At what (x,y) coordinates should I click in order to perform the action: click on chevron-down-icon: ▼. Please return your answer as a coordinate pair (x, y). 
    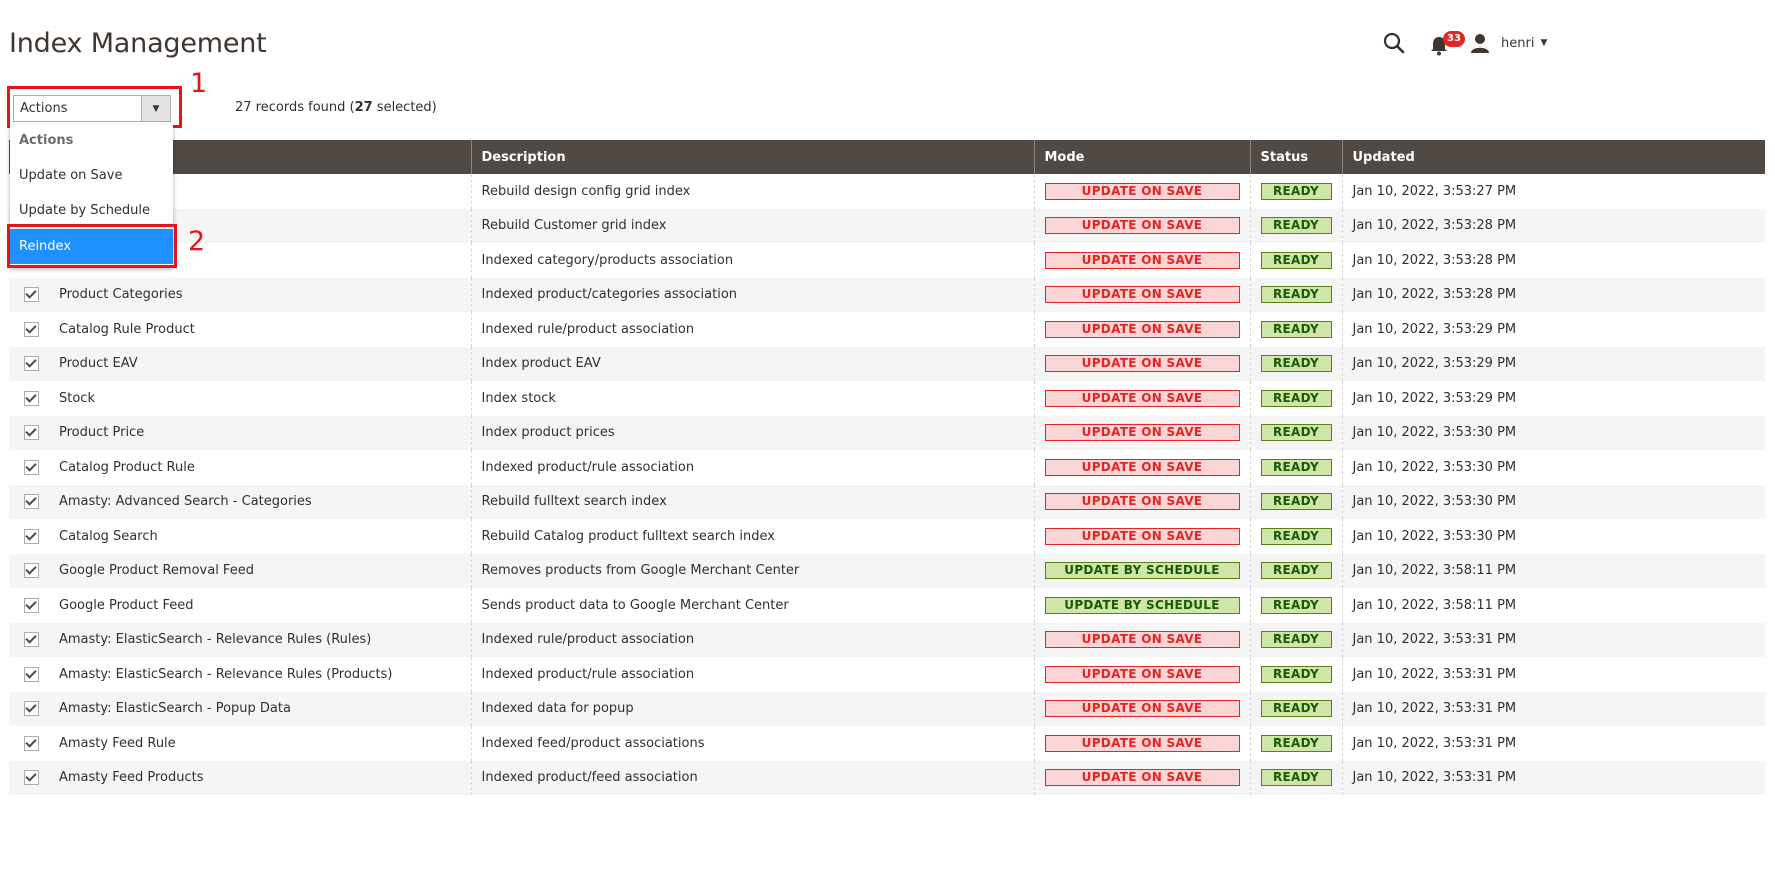
    Looking at the image, I should click on (155, 108).